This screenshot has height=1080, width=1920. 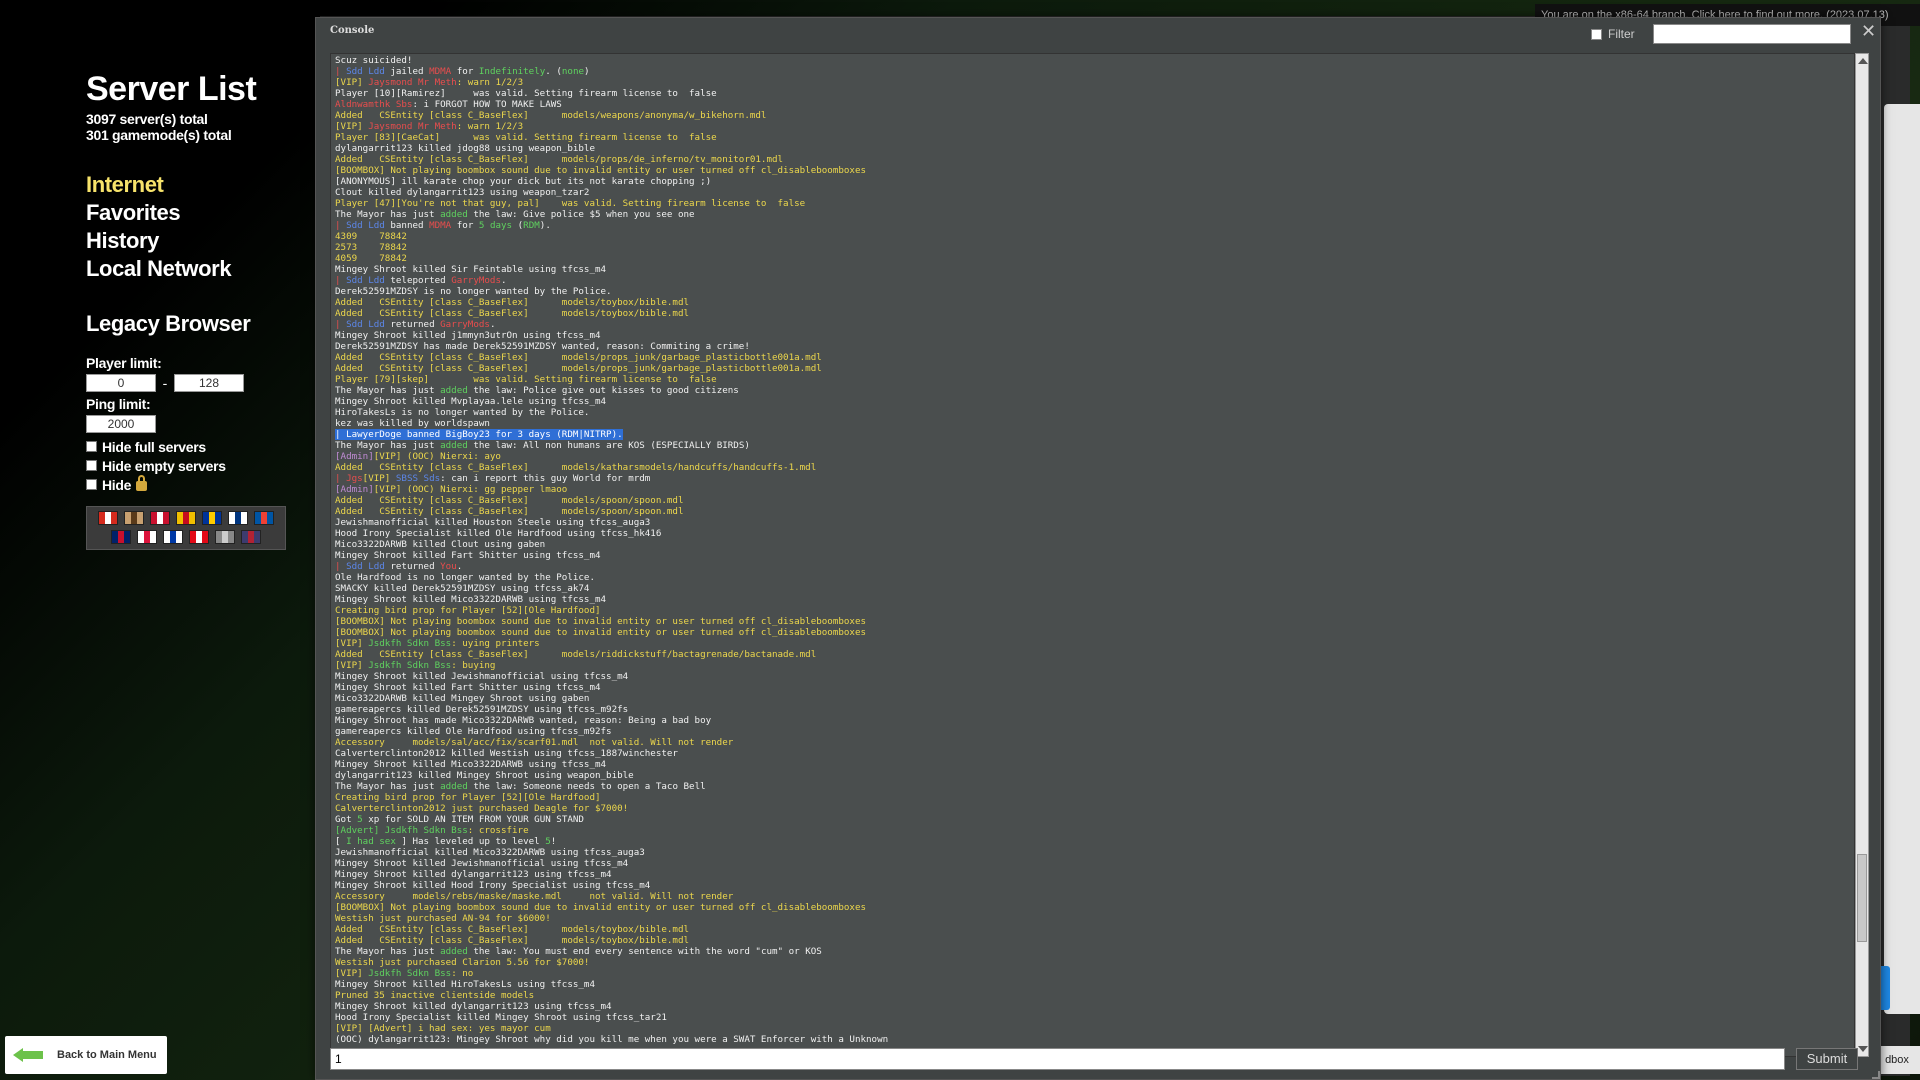 What do you see at coordinates (407, 225) in the screenshot?
I see `console-line-segment: banned` at bounding box center [407, 225].